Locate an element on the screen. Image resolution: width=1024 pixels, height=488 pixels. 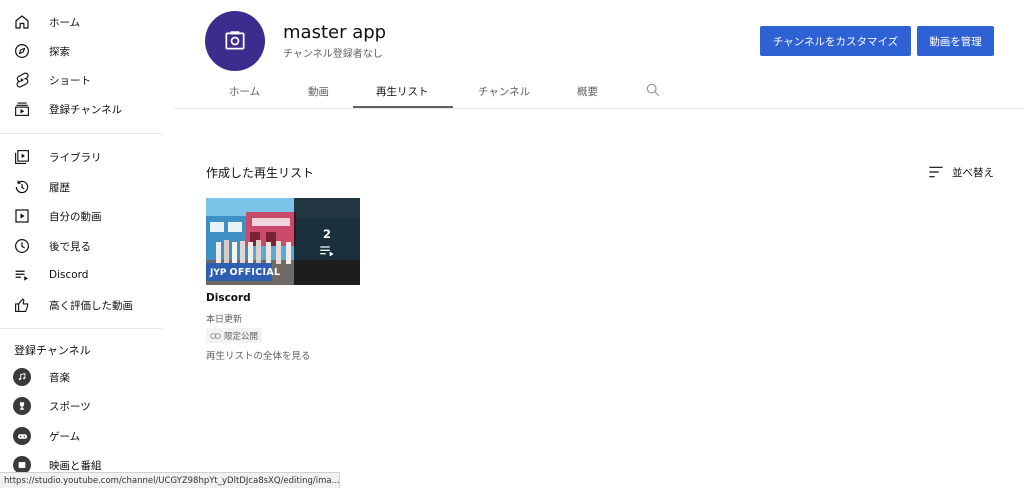
sidebar-item-label: 映画と番組 is located at coordinates (75, 465).